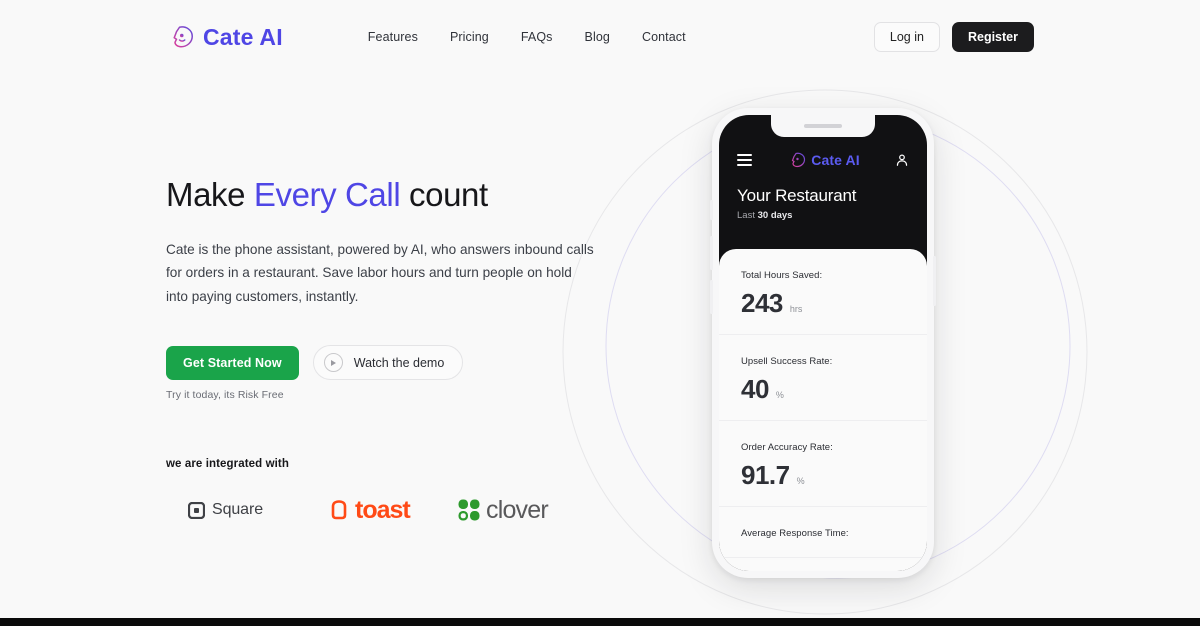 The width and height of the screenshot is (1200, 626). I want to click on clover-leaf-icon, so click(469, 510).